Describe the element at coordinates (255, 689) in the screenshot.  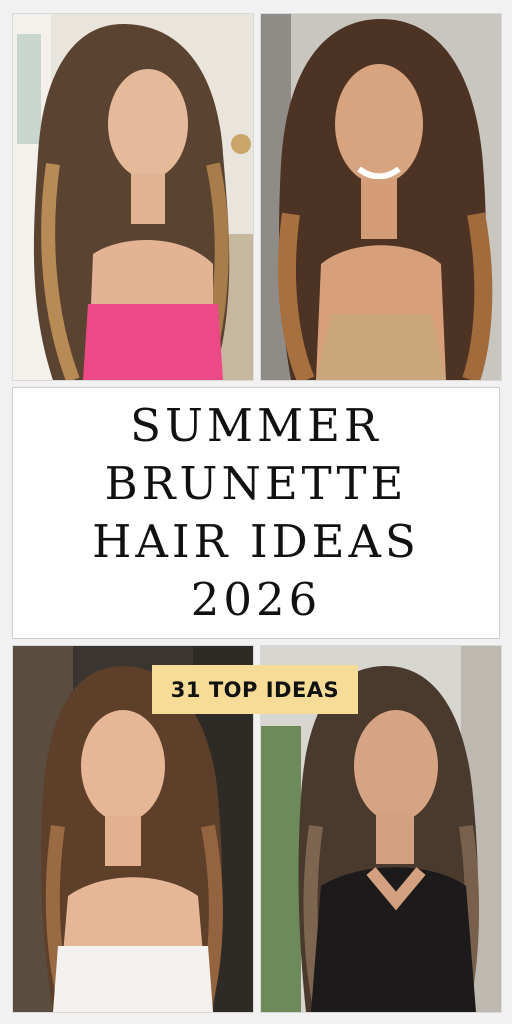
I see `ideas-count-badge: 31 TOP IDEAS` at that location.